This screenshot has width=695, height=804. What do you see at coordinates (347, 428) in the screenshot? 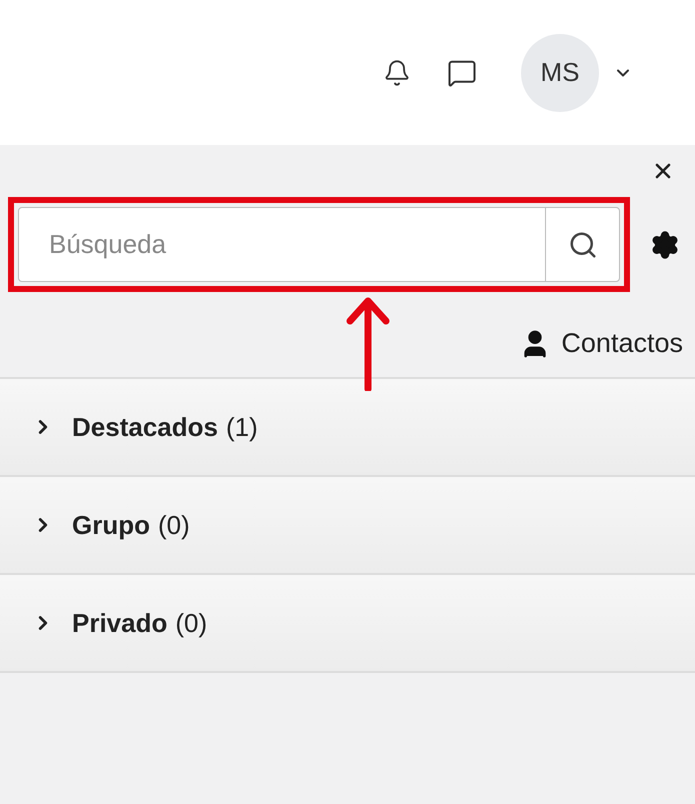
I see `group-row: Destacados (1)` at bounding box center [347, 428].